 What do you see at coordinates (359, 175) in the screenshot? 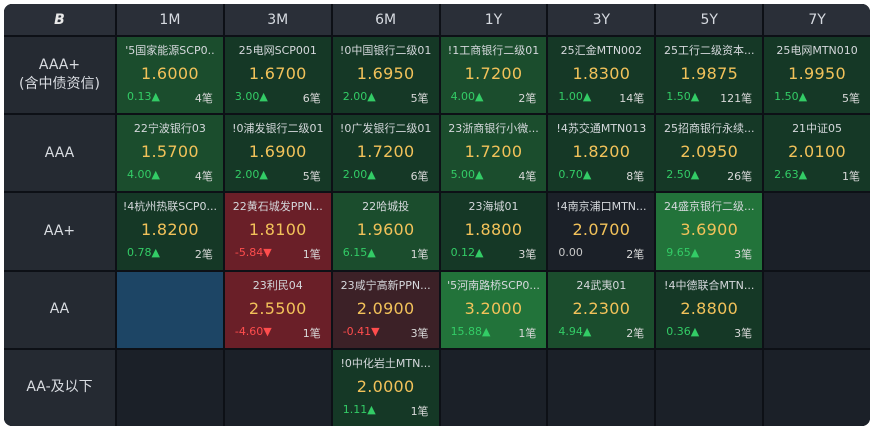
I see `yield-change: 2.00▲` at bounding box center [359, 175].